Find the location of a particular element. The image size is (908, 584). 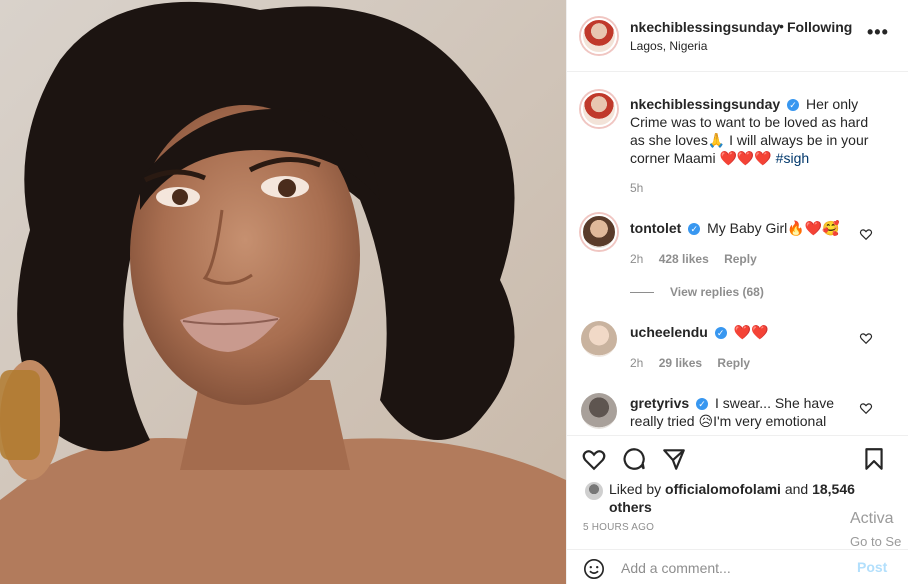

author-username: nkechiblessingsunday is located at coordinates (705, 27).